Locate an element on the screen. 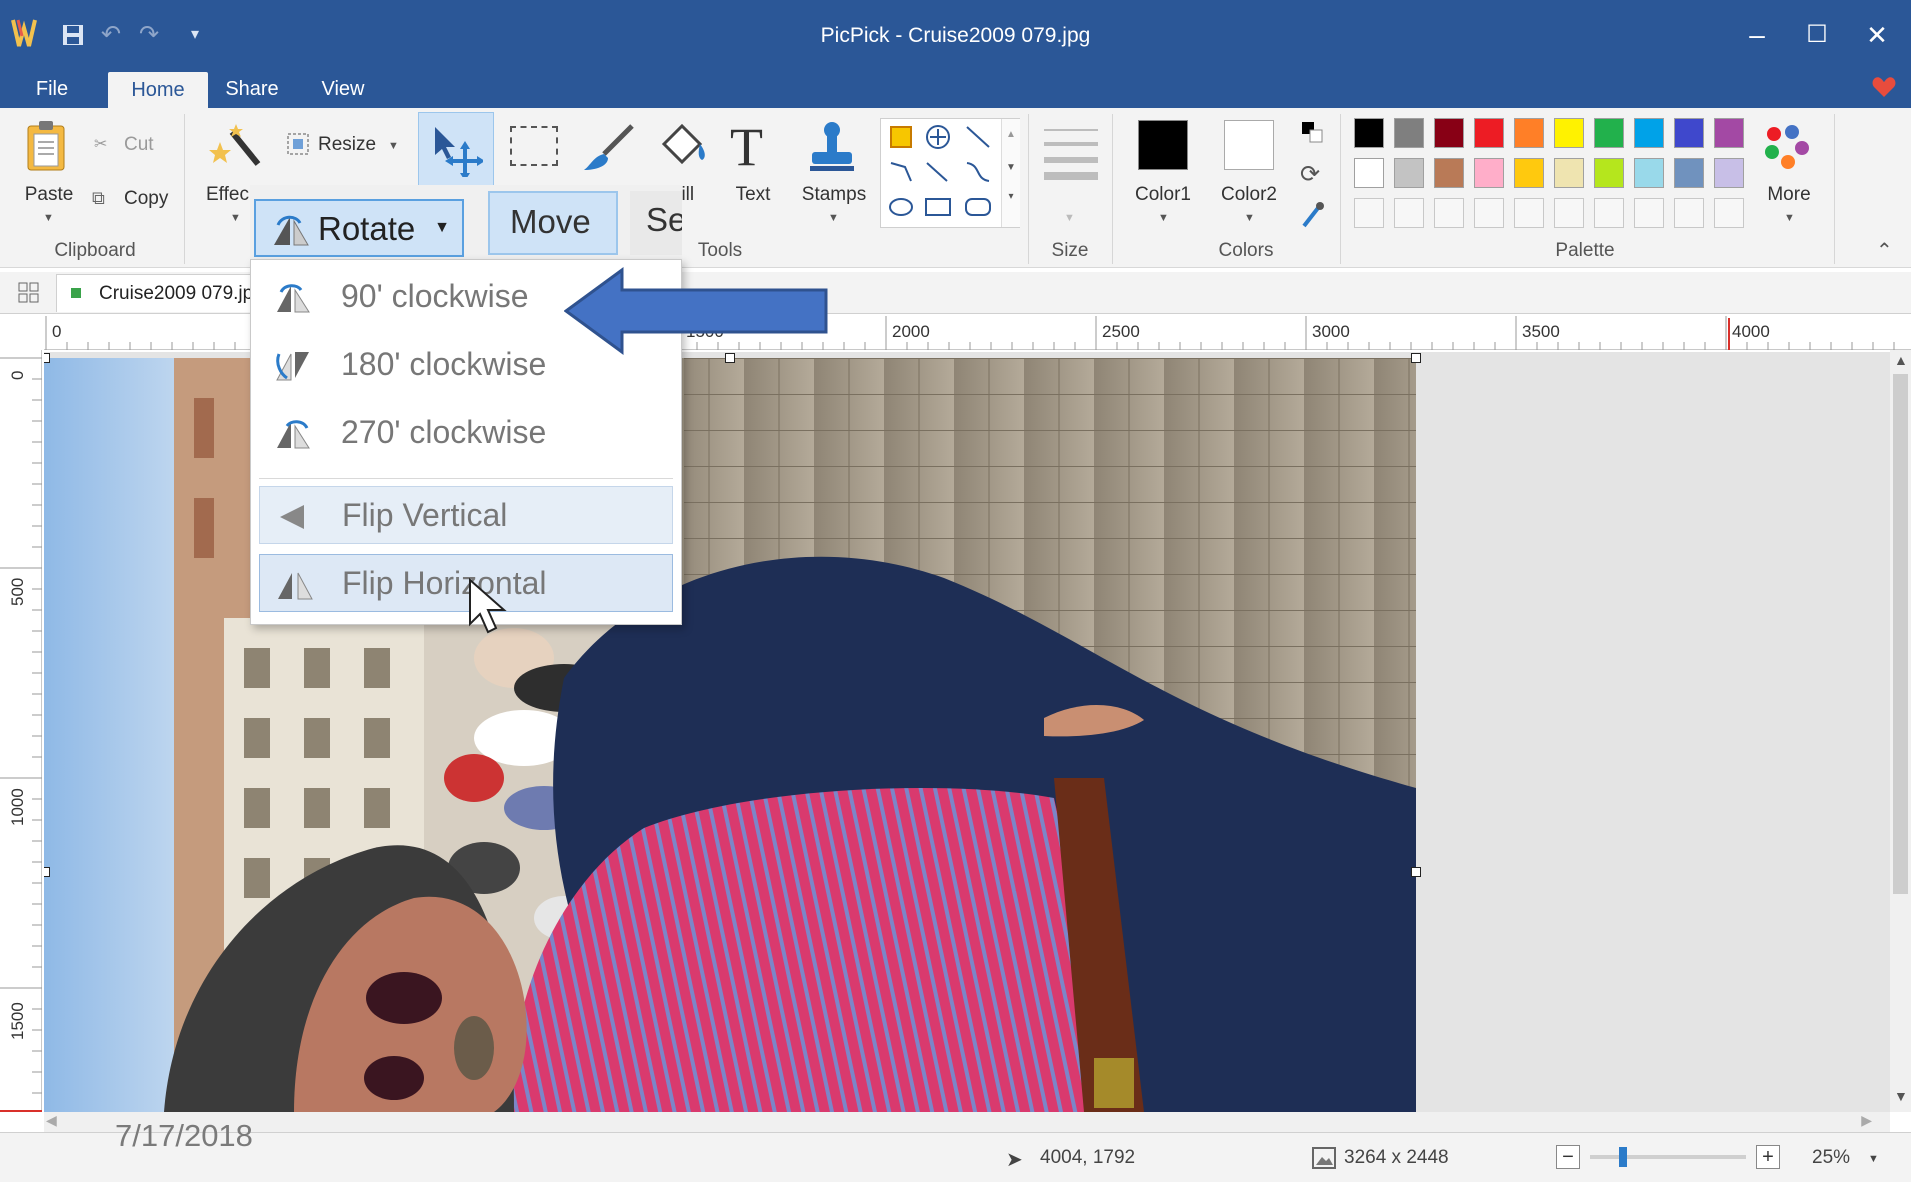 The image size is (1911, 1182). shapes-gallery-scroll: ▲ ▼ ▾ is located at coordinates (1010, 173).